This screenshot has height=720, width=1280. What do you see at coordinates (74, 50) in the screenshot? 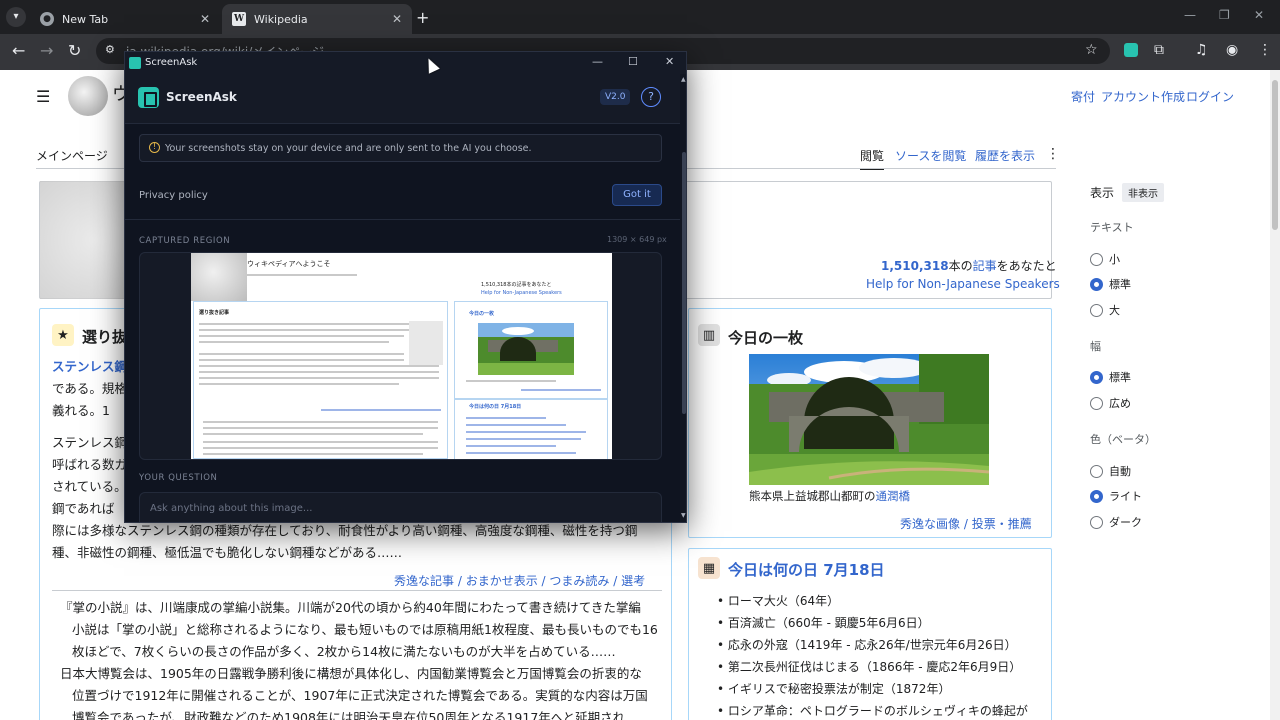
I see `reload-icon: ↻` at bounding box center [74, 50].